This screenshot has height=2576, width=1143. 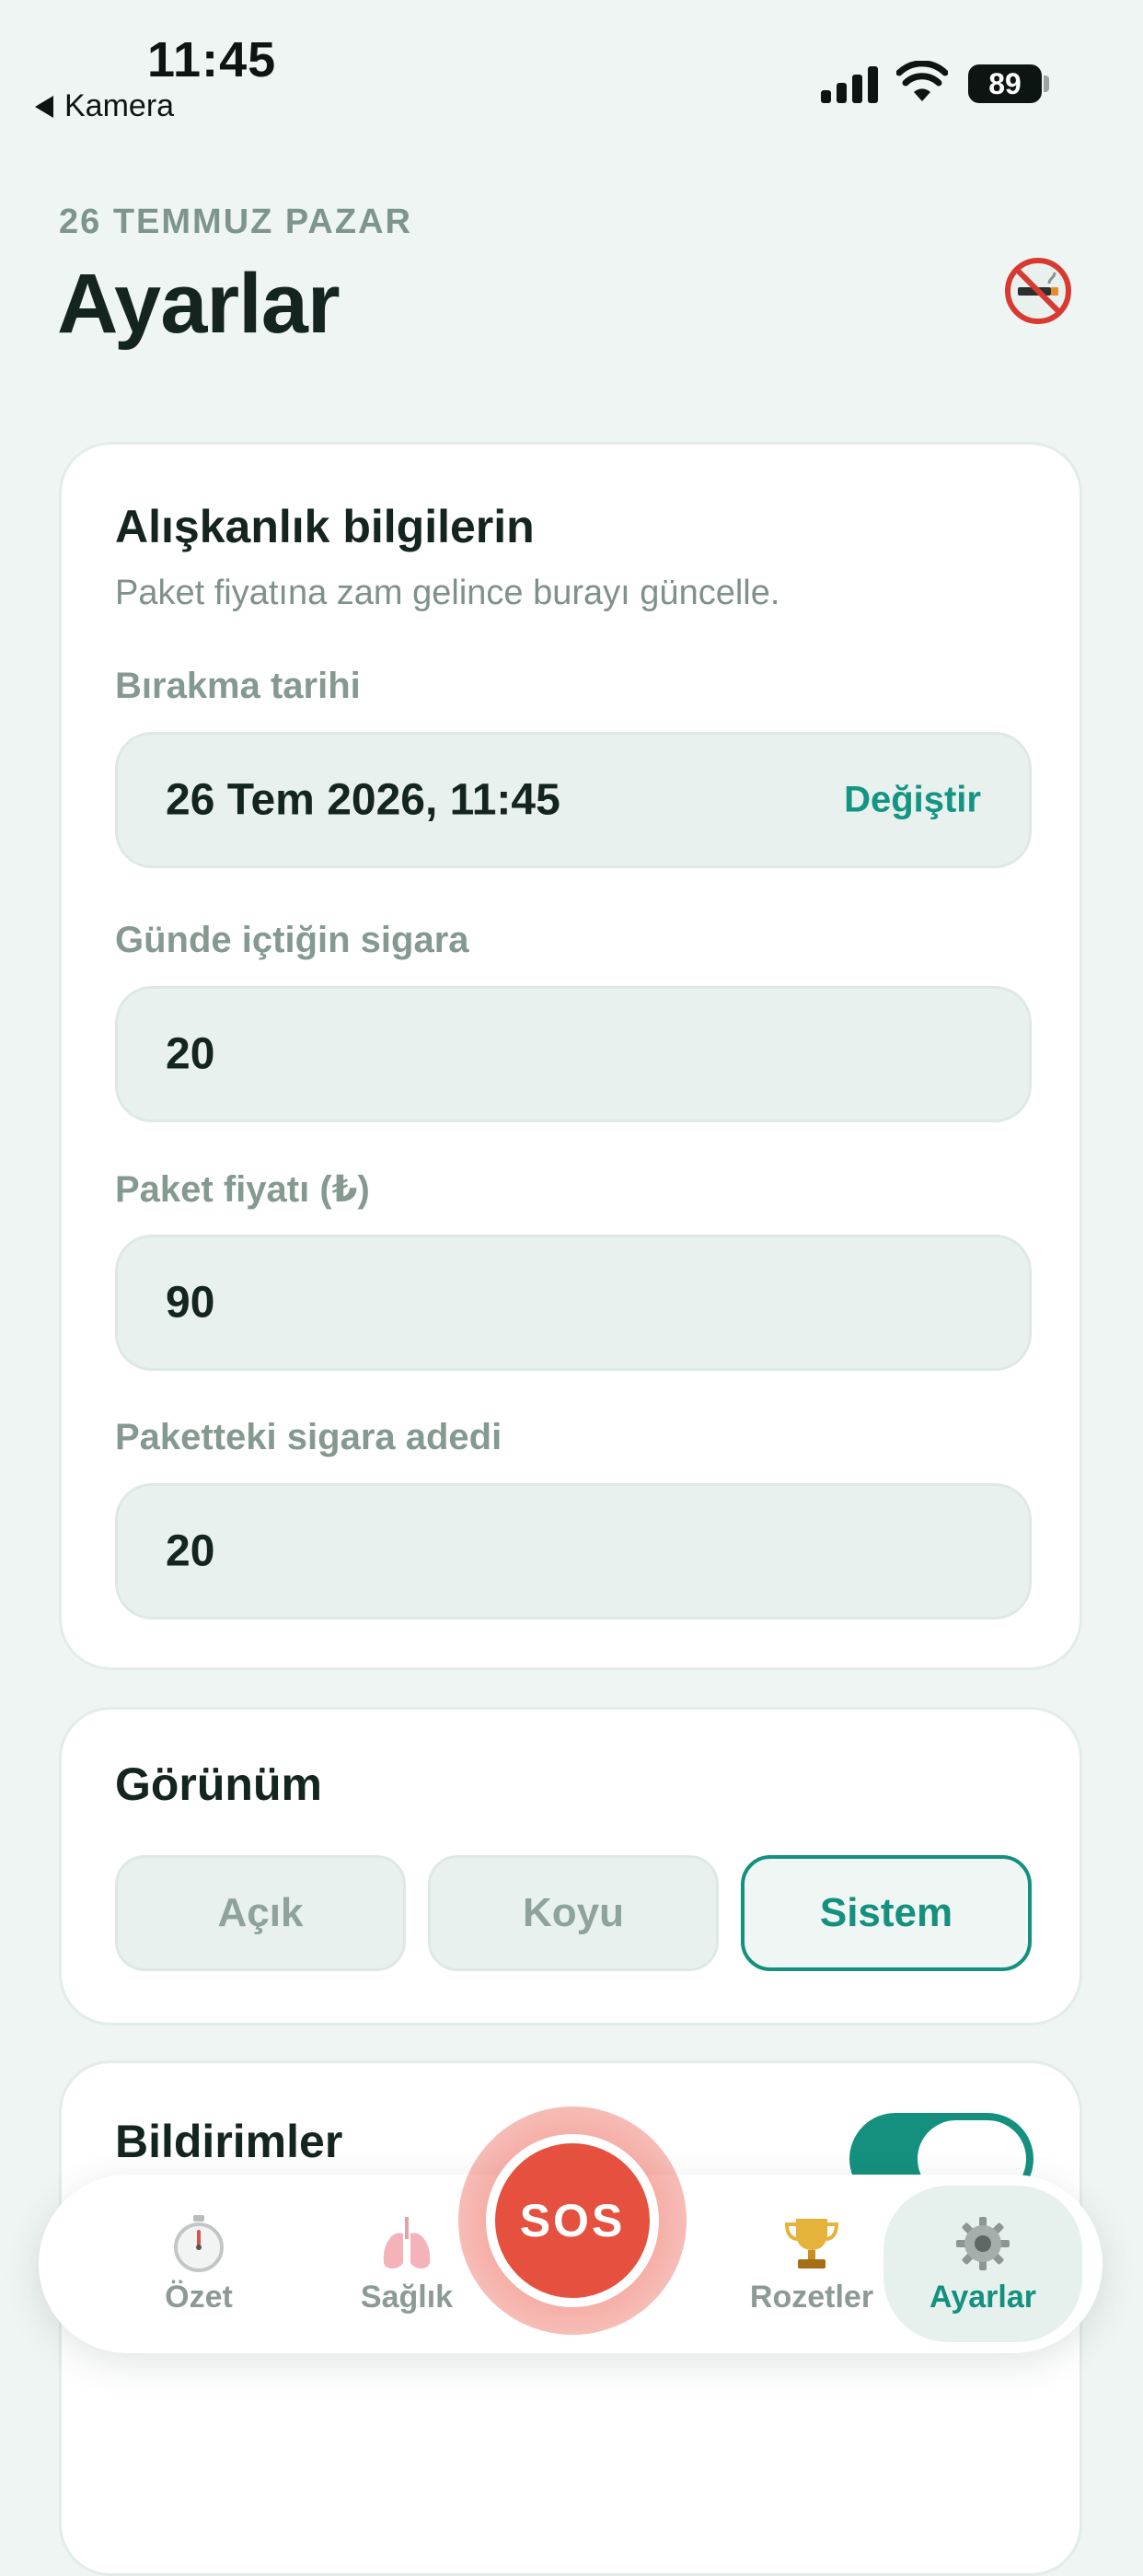 What do you see at coordinates (407, 2297) in the screenshot?
I see `tab-health-label: Sağlık` at bounding box center [407, 2297].